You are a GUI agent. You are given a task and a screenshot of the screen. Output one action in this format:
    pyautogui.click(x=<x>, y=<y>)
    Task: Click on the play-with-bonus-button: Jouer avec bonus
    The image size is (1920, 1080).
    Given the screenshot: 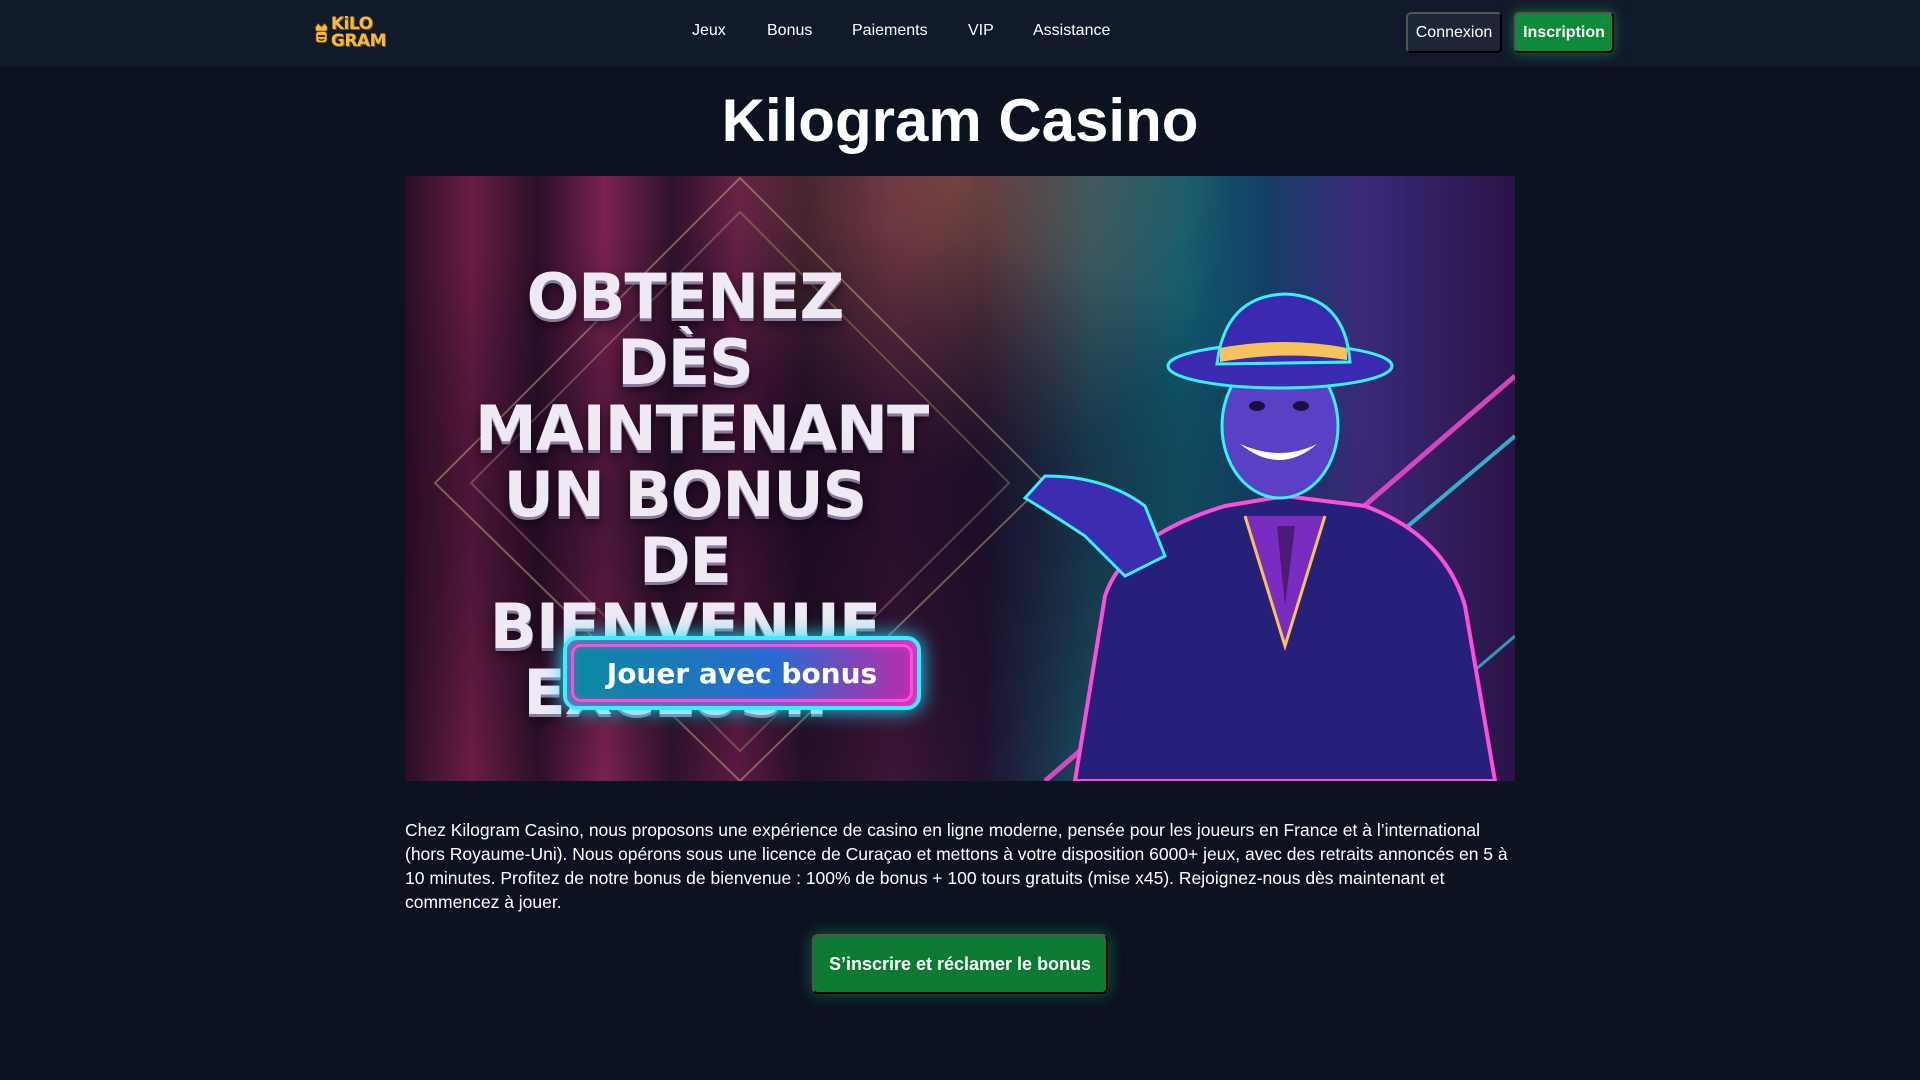 What is the action you would take?
    pyautogui.click(x=742, y=673)
    